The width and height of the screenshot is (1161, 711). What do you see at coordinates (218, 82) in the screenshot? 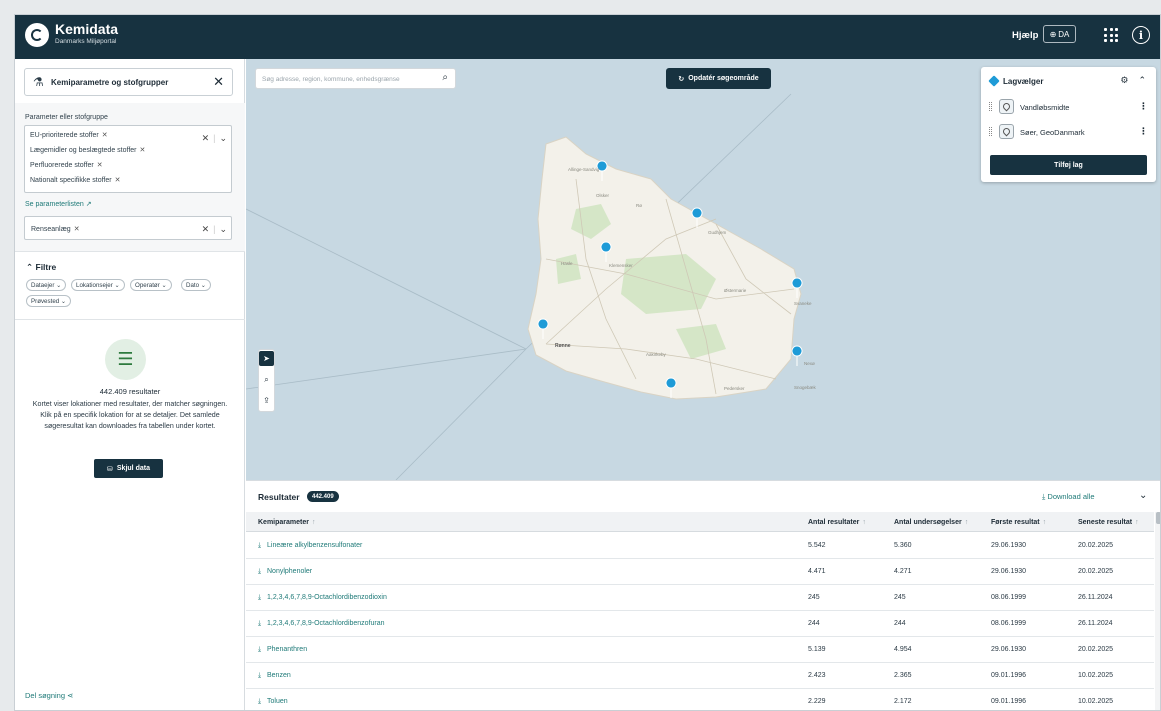
I see `close-icon: ✕` at bounding box center [218, 82].